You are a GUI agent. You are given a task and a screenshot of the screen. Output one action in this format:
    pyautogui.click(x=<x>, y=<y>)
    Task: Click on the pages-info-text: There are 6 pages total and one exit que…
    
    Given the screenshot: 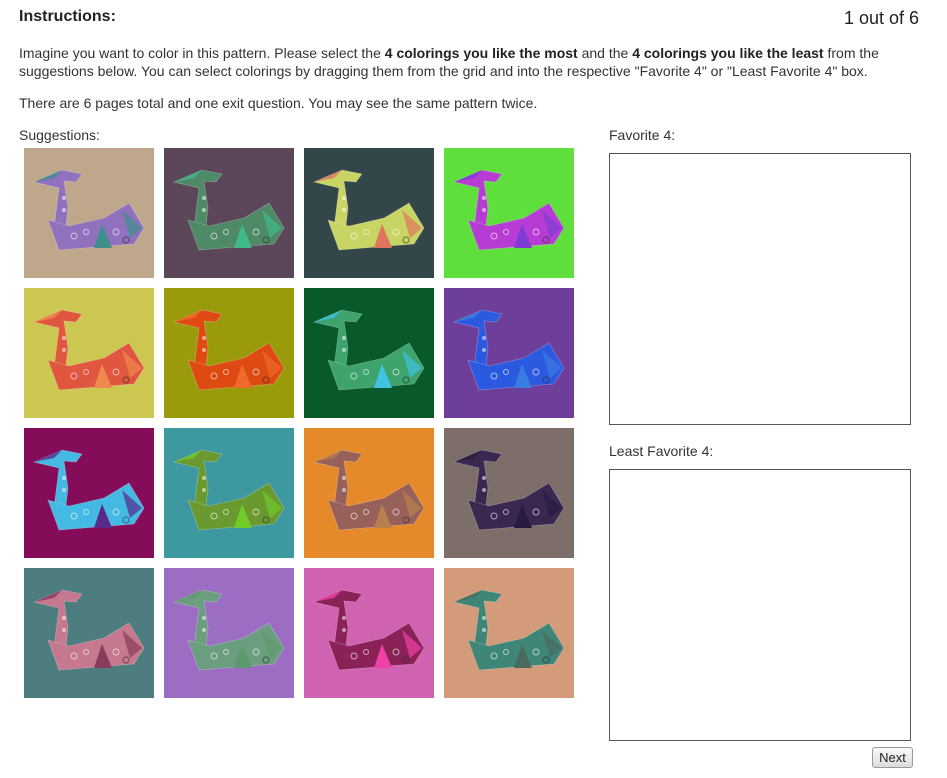 What is the action you would take?
    pyautogui.click(x=278, y=103)
    